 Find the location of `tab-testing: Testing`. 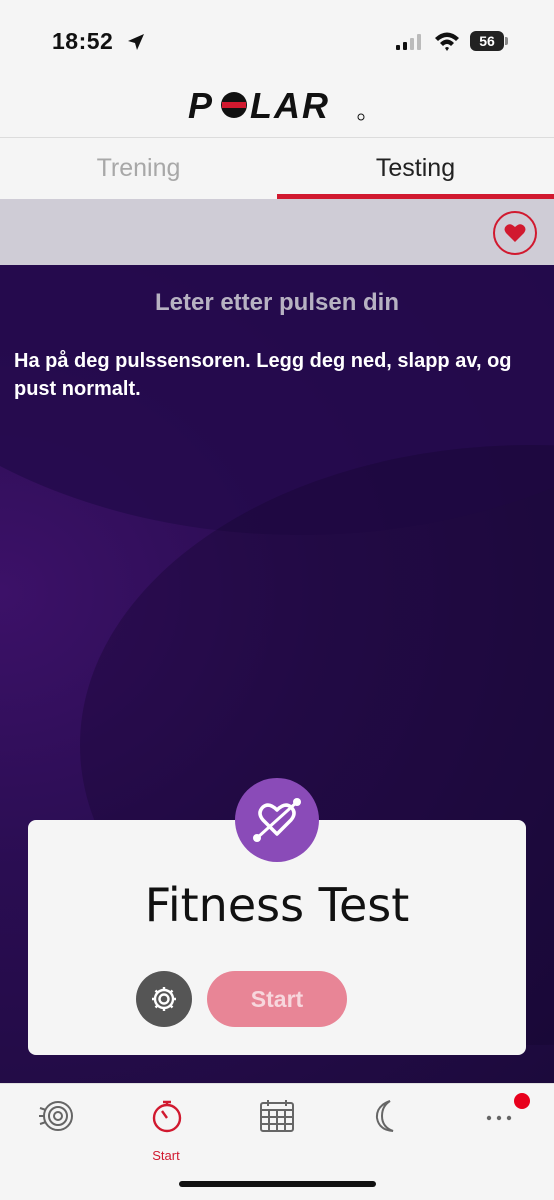

tab-testing: Testing is located at coordinates (415, 169).